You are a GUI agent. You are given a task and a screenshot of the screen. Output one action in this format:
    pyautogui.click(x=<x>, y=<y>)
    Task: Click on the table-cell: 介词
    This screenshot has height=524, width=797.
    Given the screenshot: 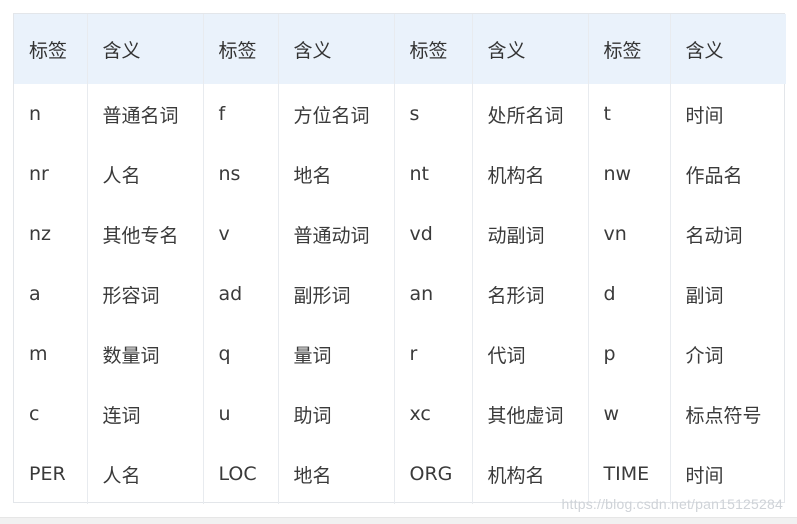 What is the action you would take?
    pyautogui.click(x=704, y=355)
    